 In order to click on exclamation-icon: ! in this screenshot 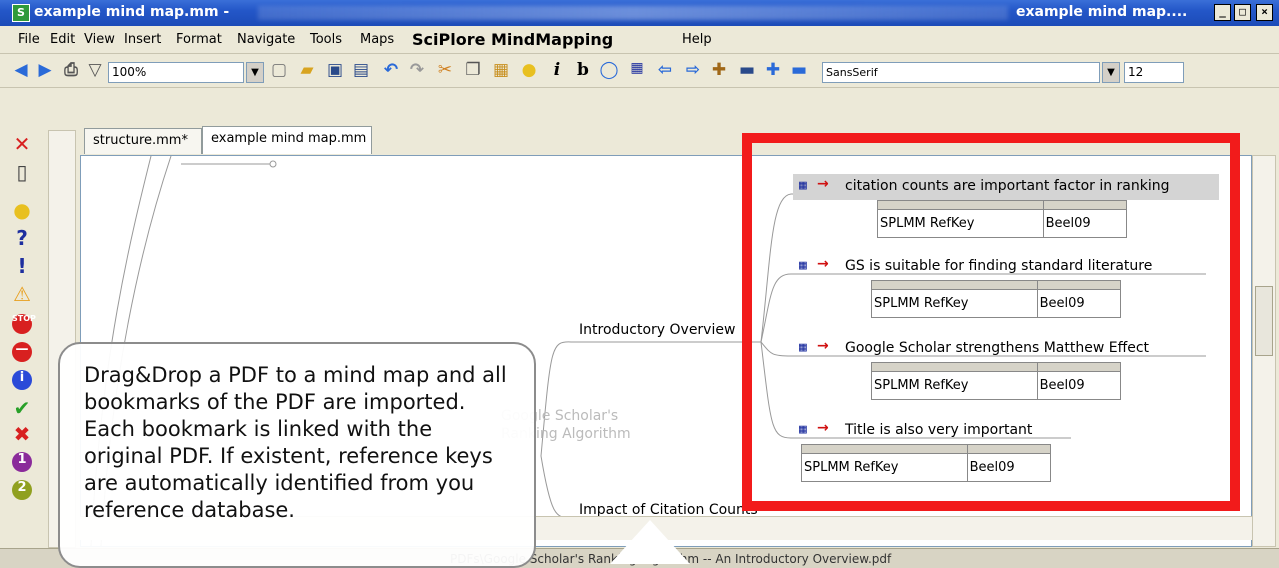, I will do `click(22, 266)`.